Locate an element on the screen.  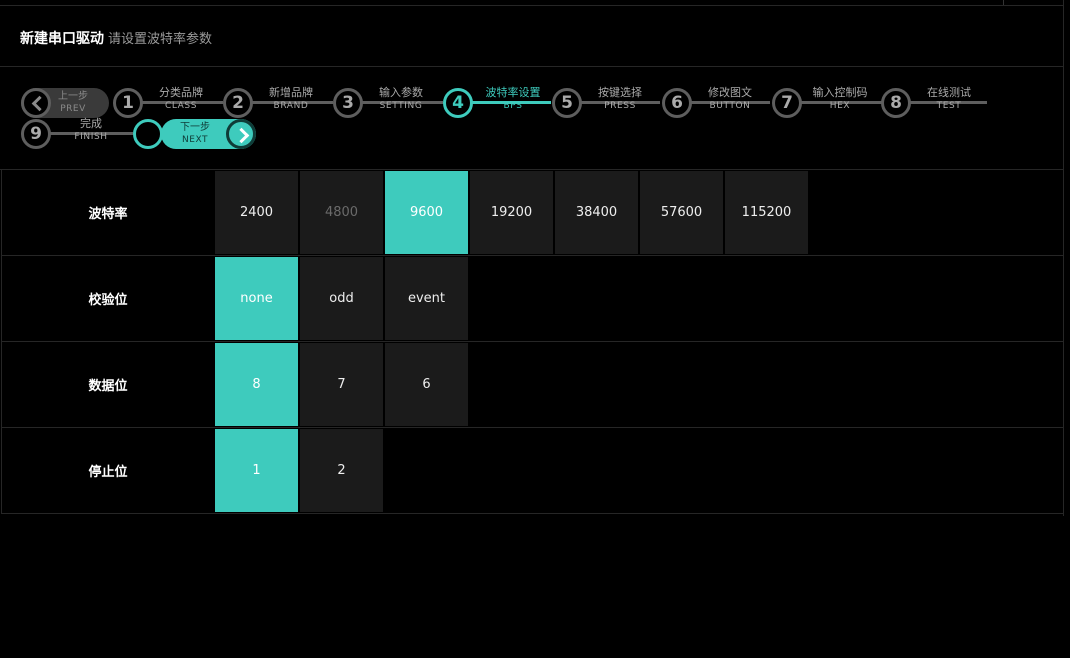
stopbits-option: 2 is located at coordinates (341, 470).